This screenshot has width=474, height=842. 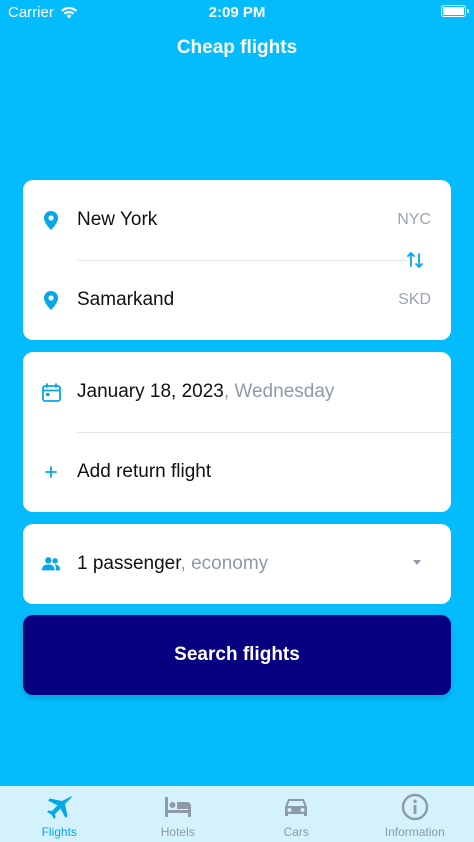 I want to click on car-icon, so click(x=296, y=807).